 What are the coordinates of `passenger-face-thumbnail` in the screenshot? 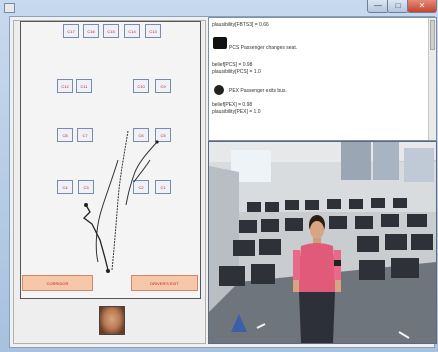 It's located at (112, 320).